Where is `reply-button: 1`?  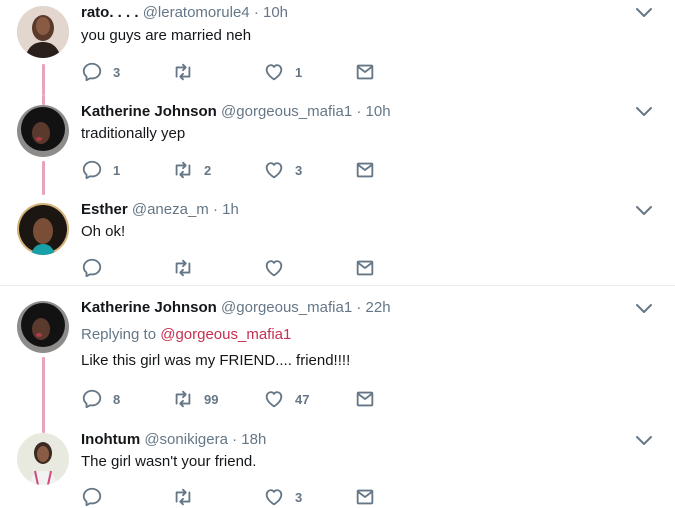
reply-button: 1 is located at coordinates (100, 170).